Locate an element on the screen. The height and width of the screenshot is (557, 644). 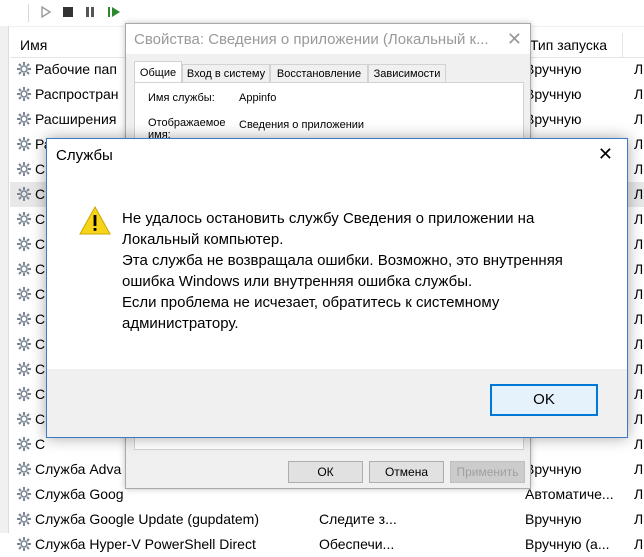
error-dialog-footer: OK is located at coordinates (337, 403).